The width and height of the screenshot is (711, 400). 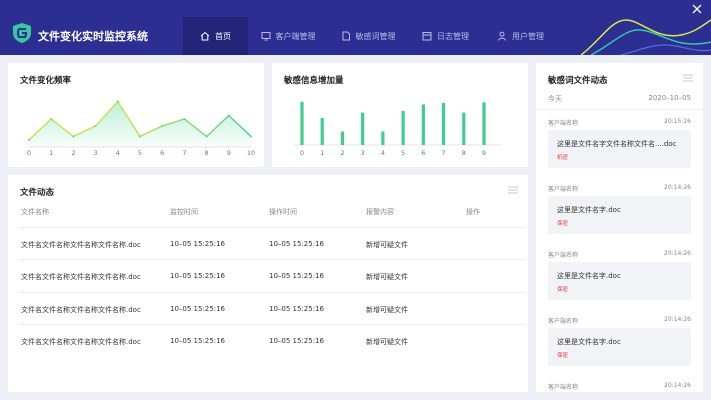 What do you see at coordinates (184, 212) in the screenshot?
I see `column-header: 监控时间` at bounding box center [184, 212].